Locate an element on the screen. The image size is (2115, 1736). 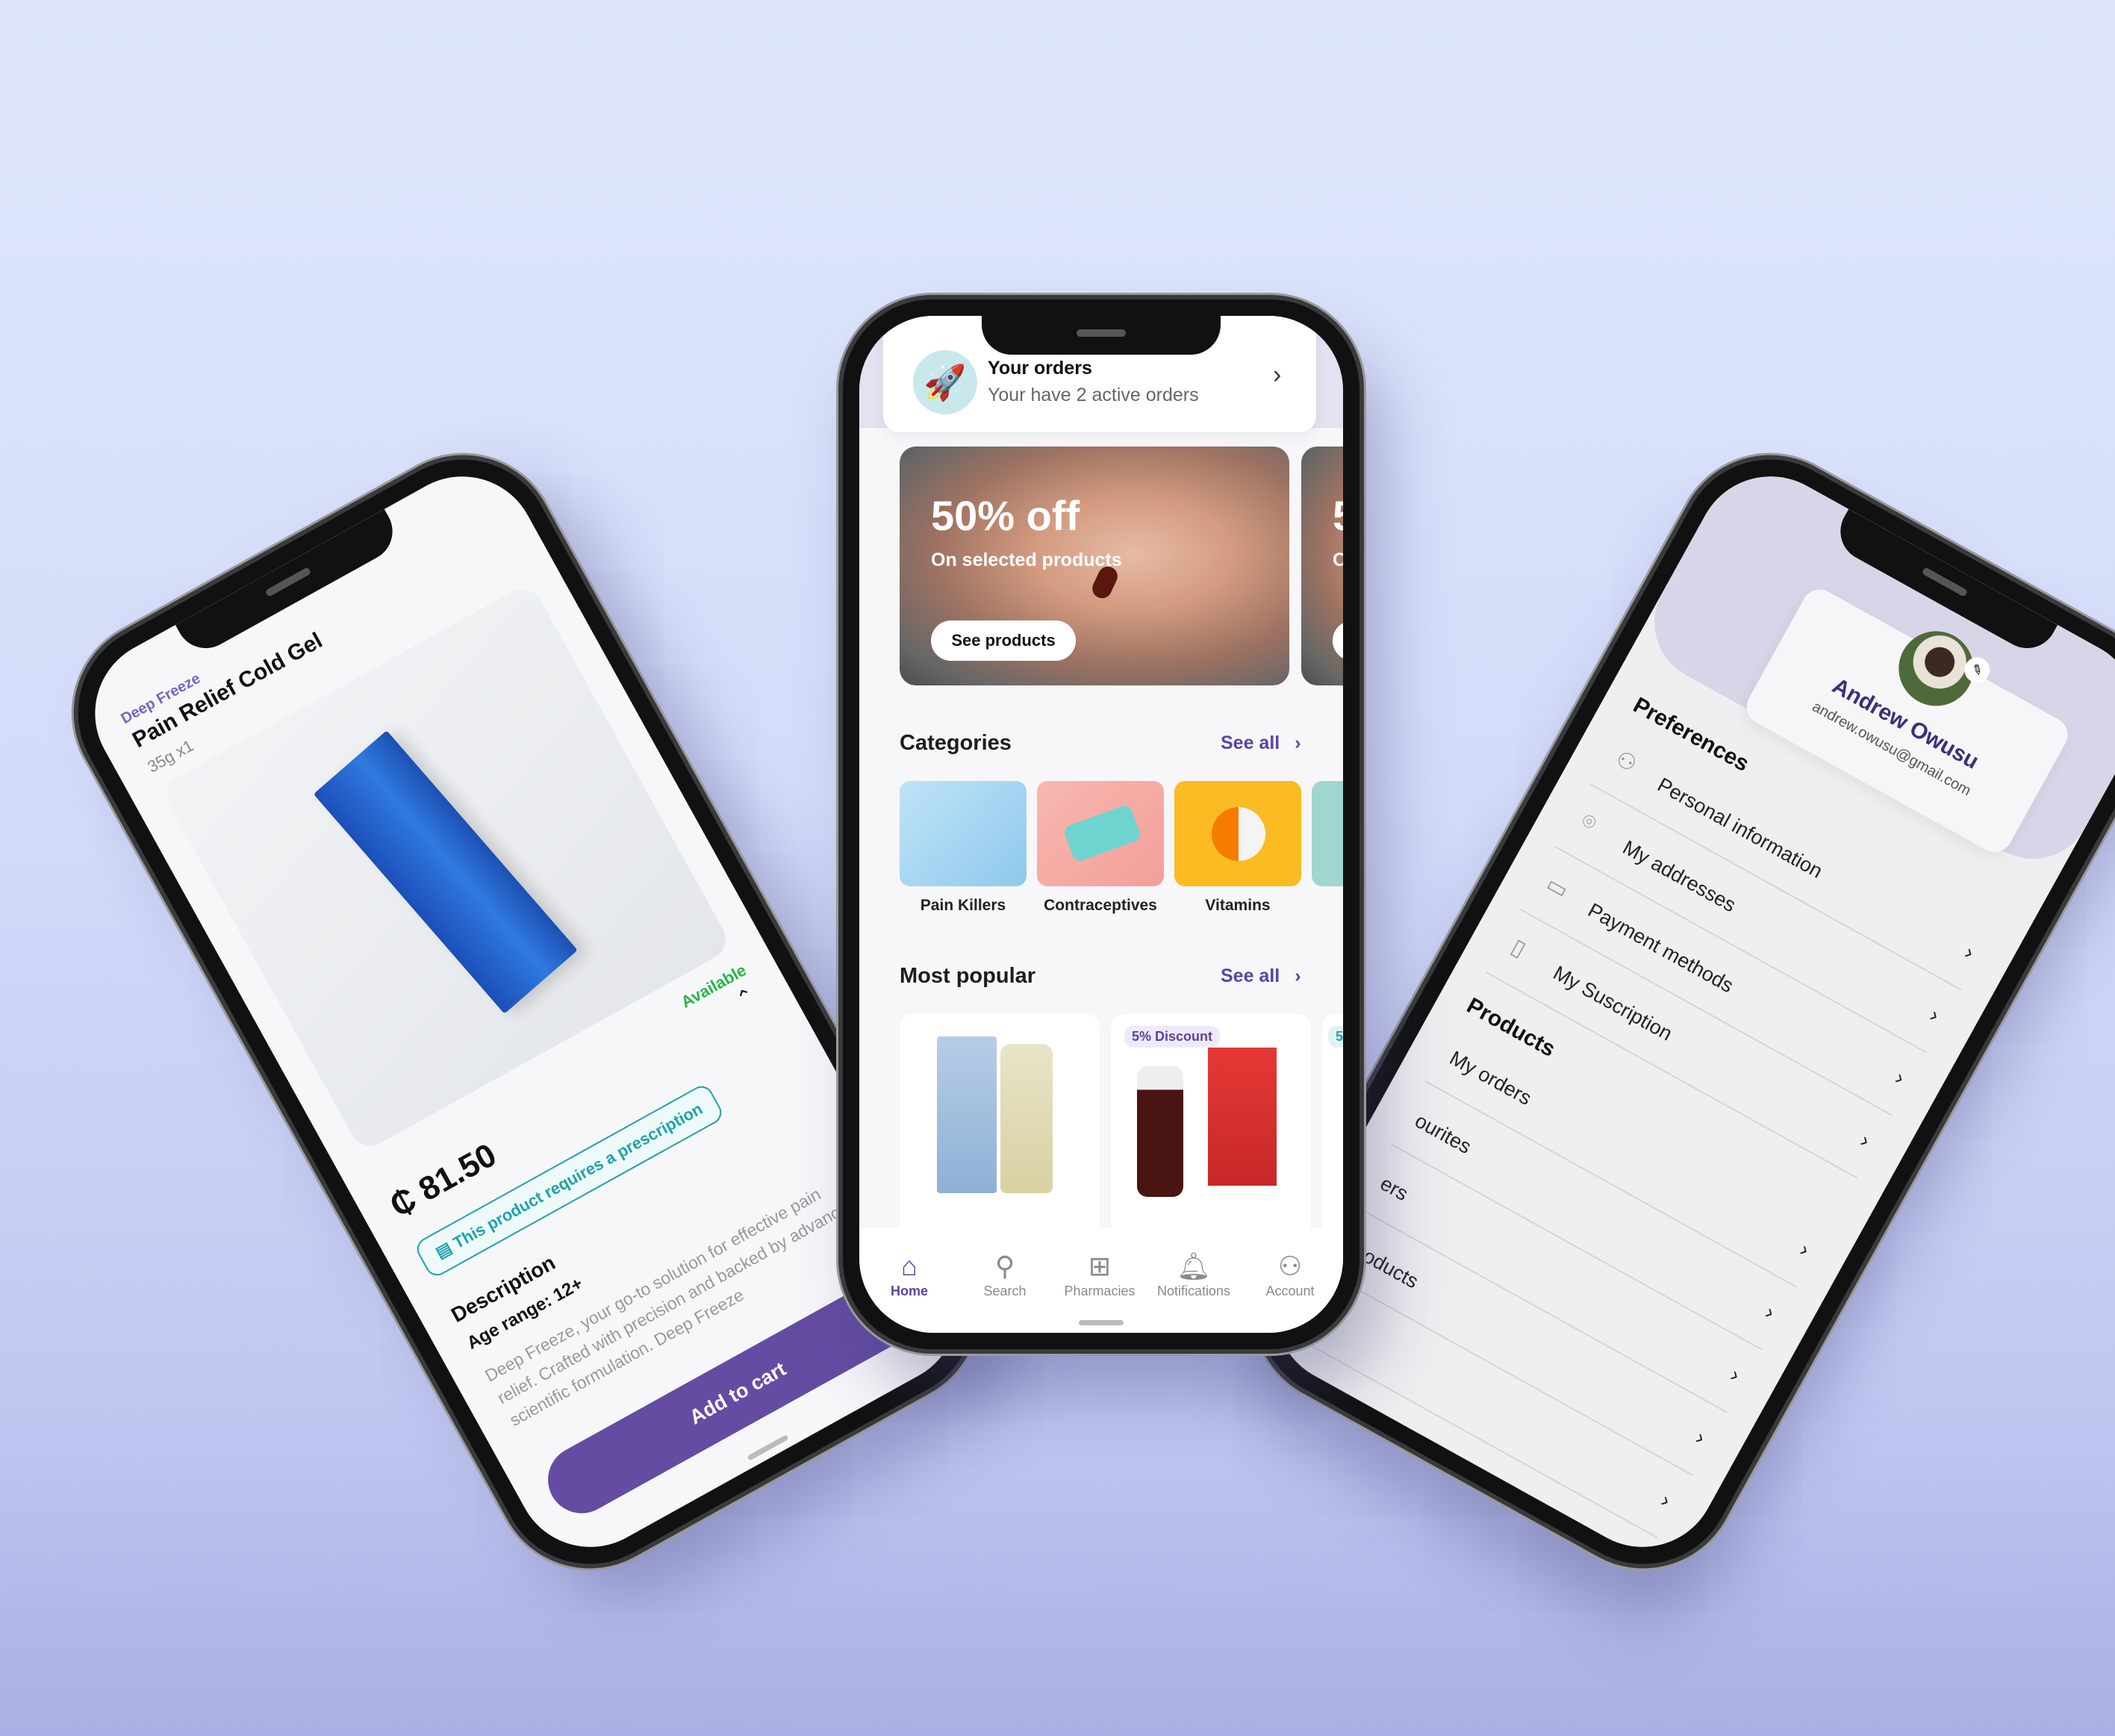
discount-badge: 5% Discount is located at coordinates (1172, 1037).